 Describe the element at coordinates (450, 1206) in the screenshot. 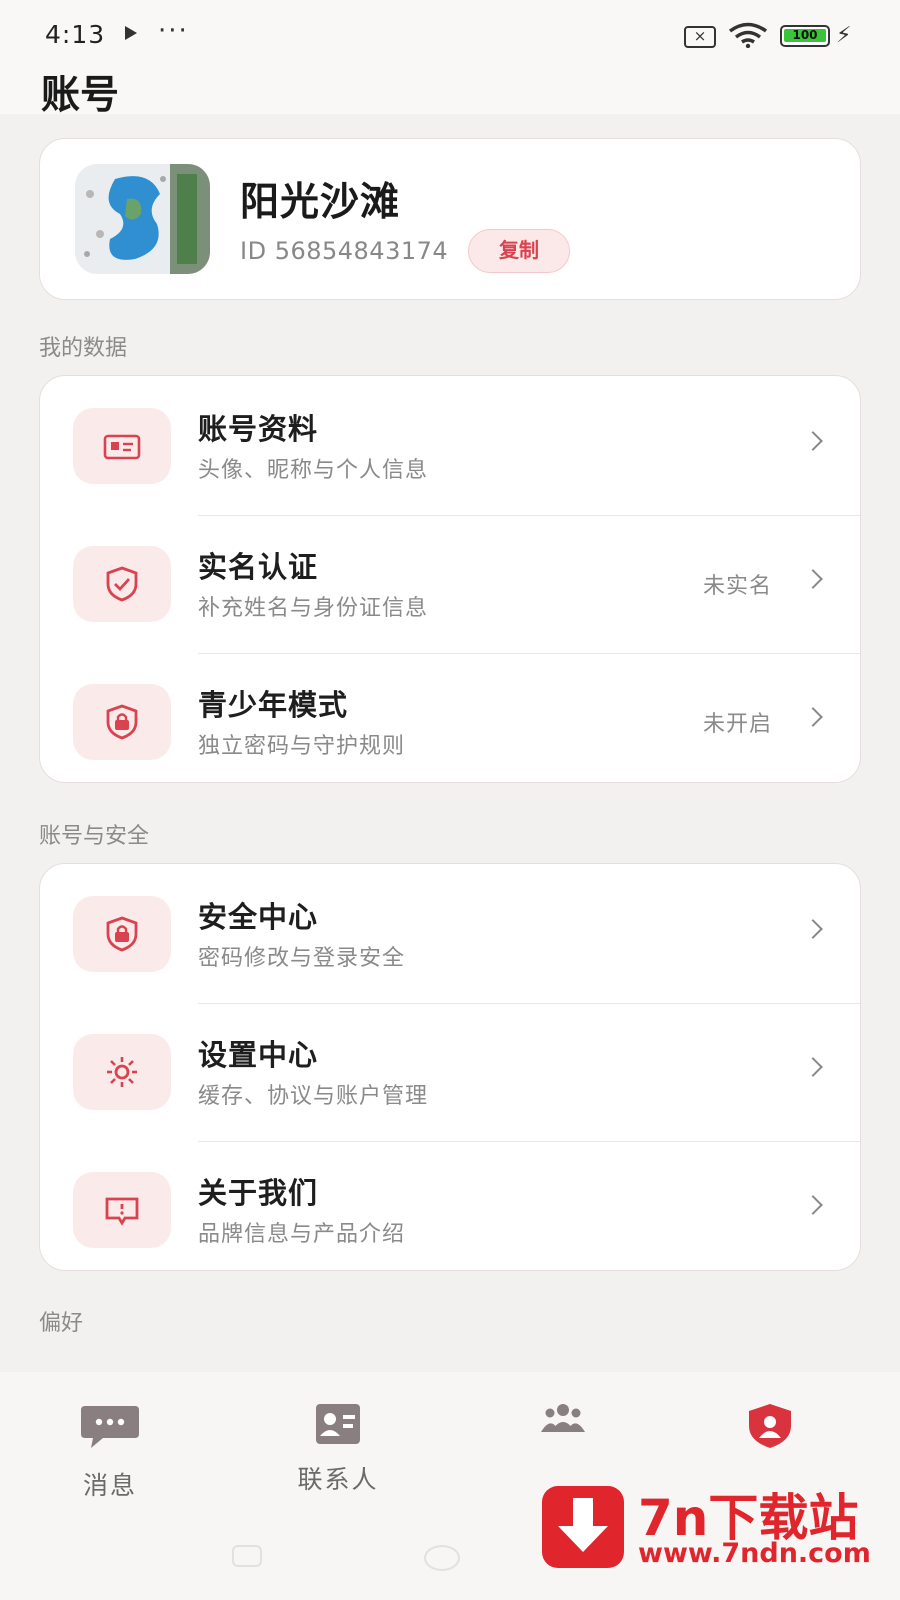

I see `row-about-us: 关于我们 品牌信息与产品介绍` at that location.